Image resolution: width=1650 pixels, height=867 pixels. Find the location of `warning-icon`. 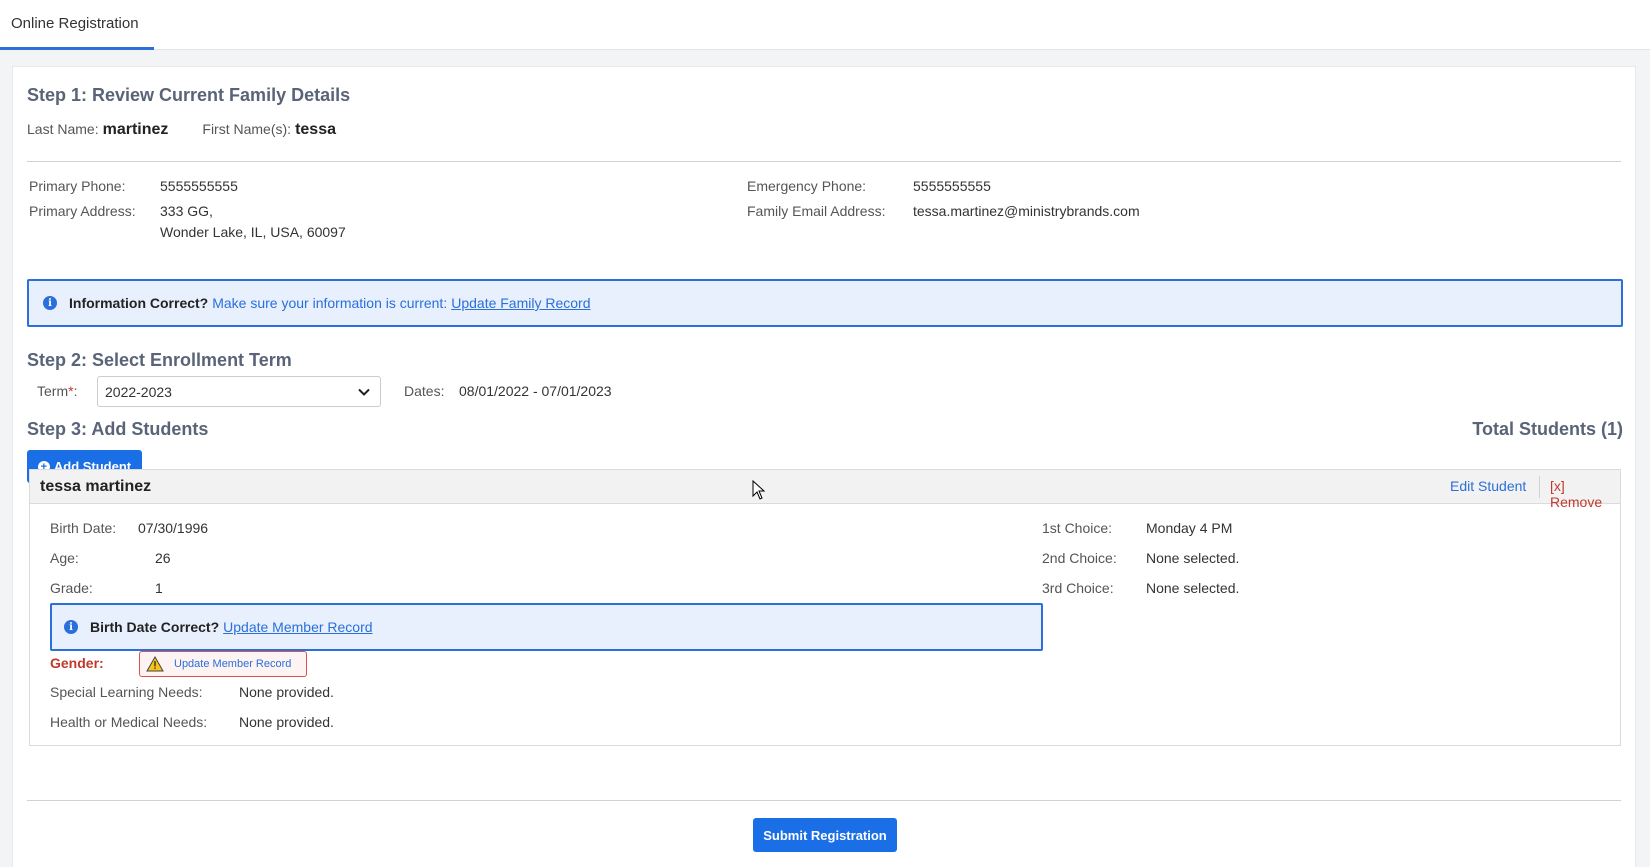

warning-icon is located at coordinates (155, 664).